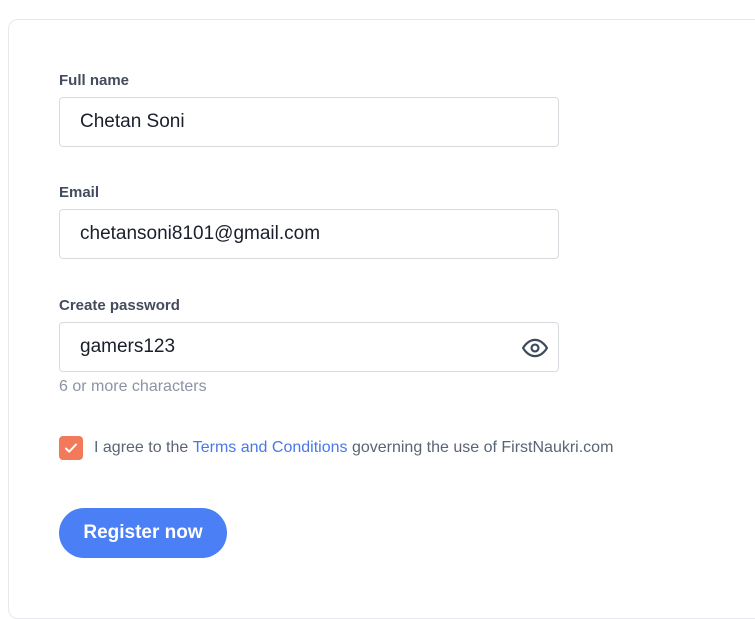 The width and height of the screenshot is (755, 619). I want to click on checkmark-icon, so click(71, 448).